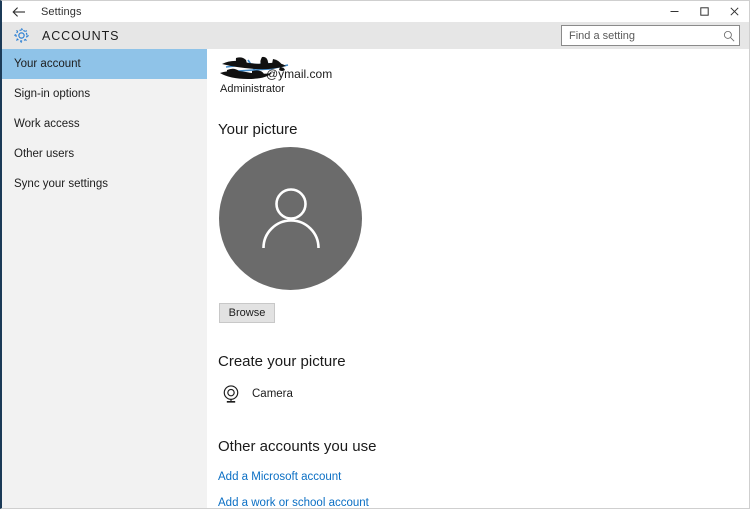 Image resolution: width=750 pixels, height=509 pixels. I want to click on account-identity: @ymail.com Administrator, so click(483, 81).